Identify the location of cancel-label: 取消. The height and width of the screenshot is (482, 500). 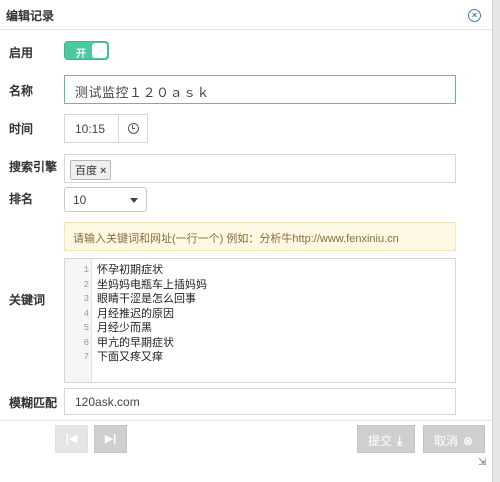
(446, 441).